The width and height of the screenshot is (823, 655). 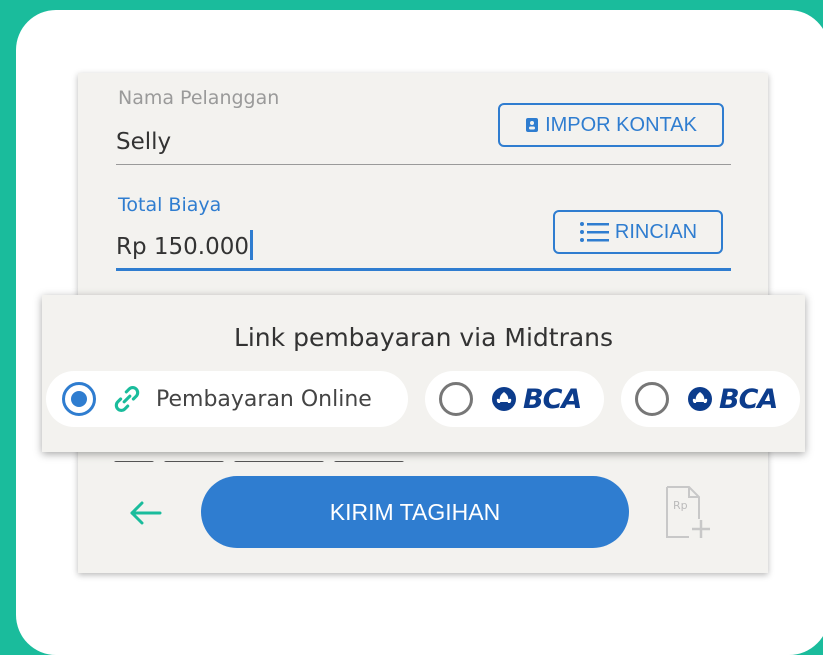 I want to click on import-contact-button: IMPOR KONTAK, so click(x=611, y=125).